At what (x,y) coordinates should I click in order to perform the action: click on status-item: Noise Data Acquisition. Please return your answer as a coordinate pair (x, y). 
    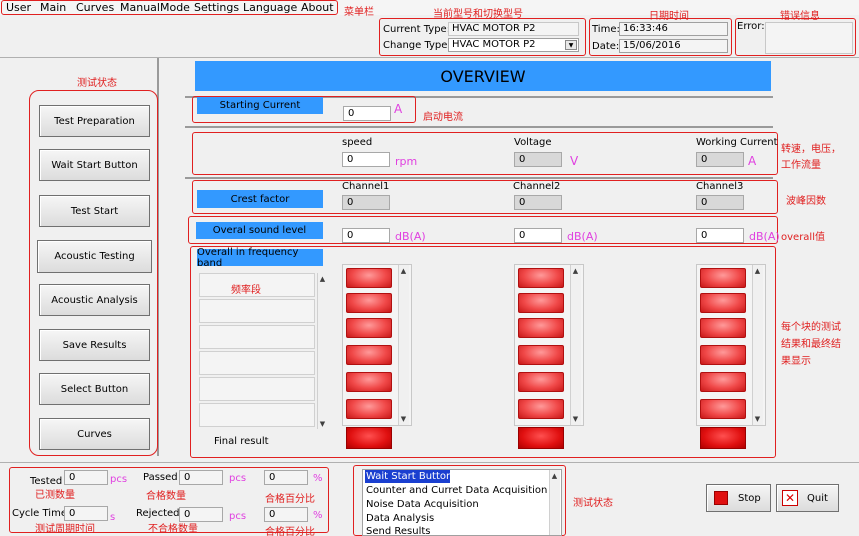
    Looking at the image, I should click on (422, 505).